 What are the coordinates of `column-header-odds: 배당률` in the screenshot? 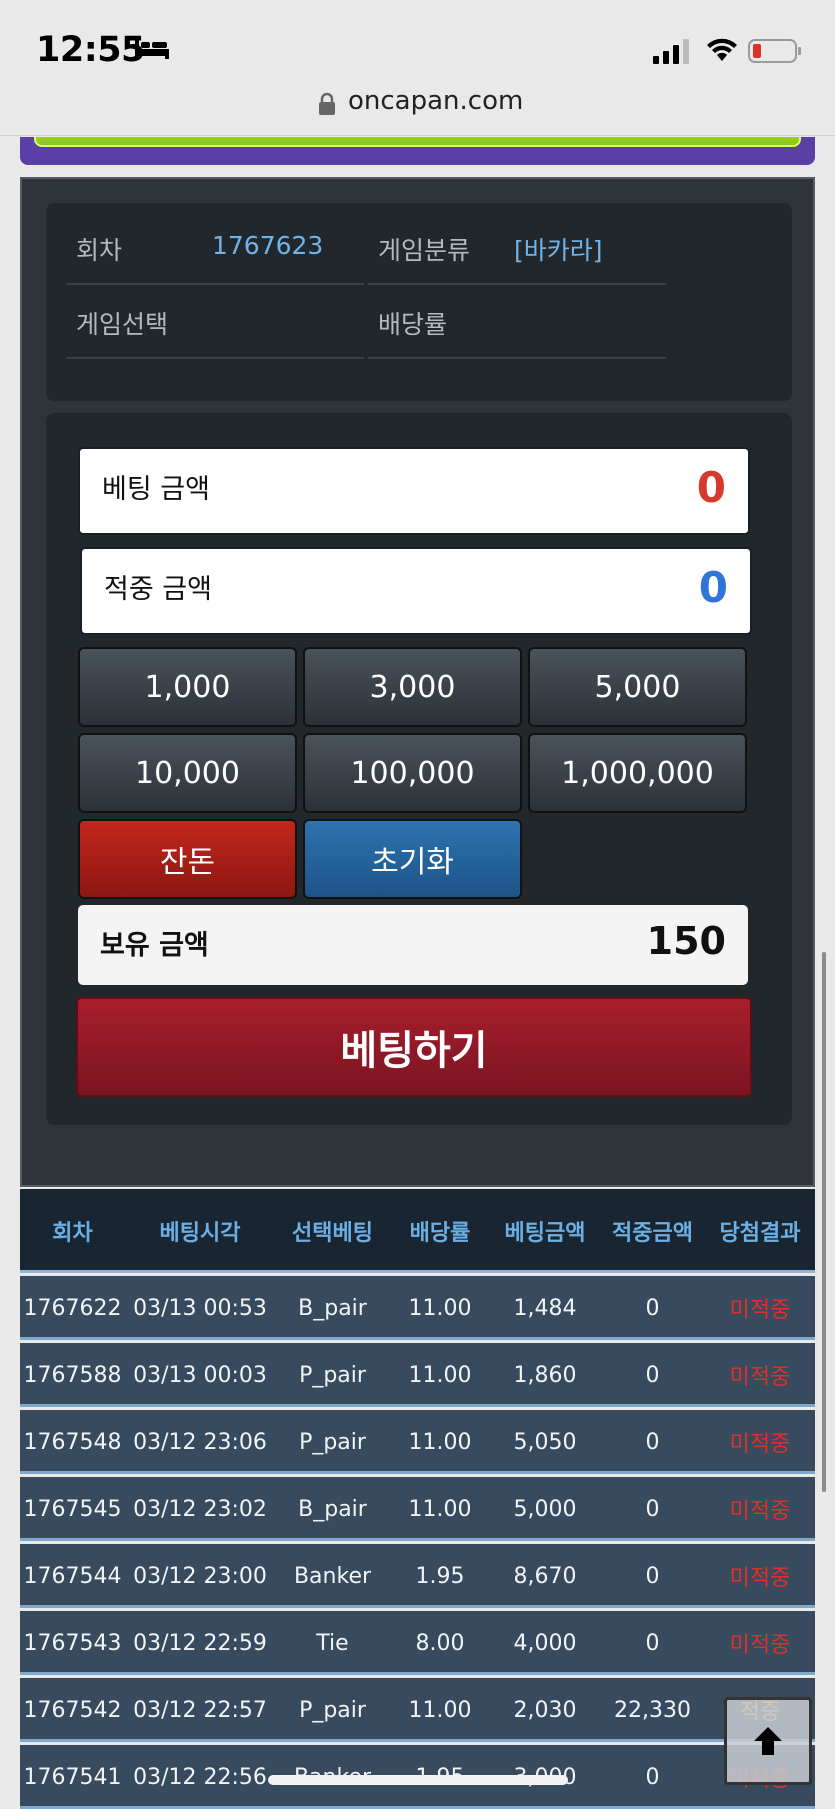 It's located at (440, 1233).